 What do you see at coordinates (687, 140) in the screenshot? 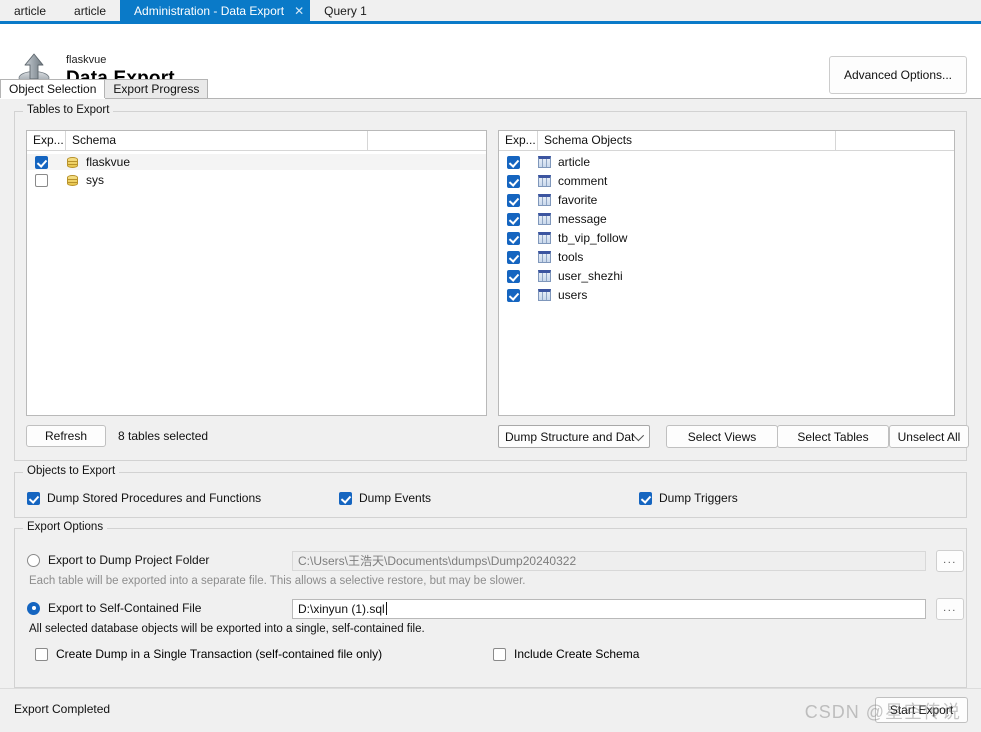
I see `column-header-schema-objects: Schema Objects` at bounding box center [687, 140].